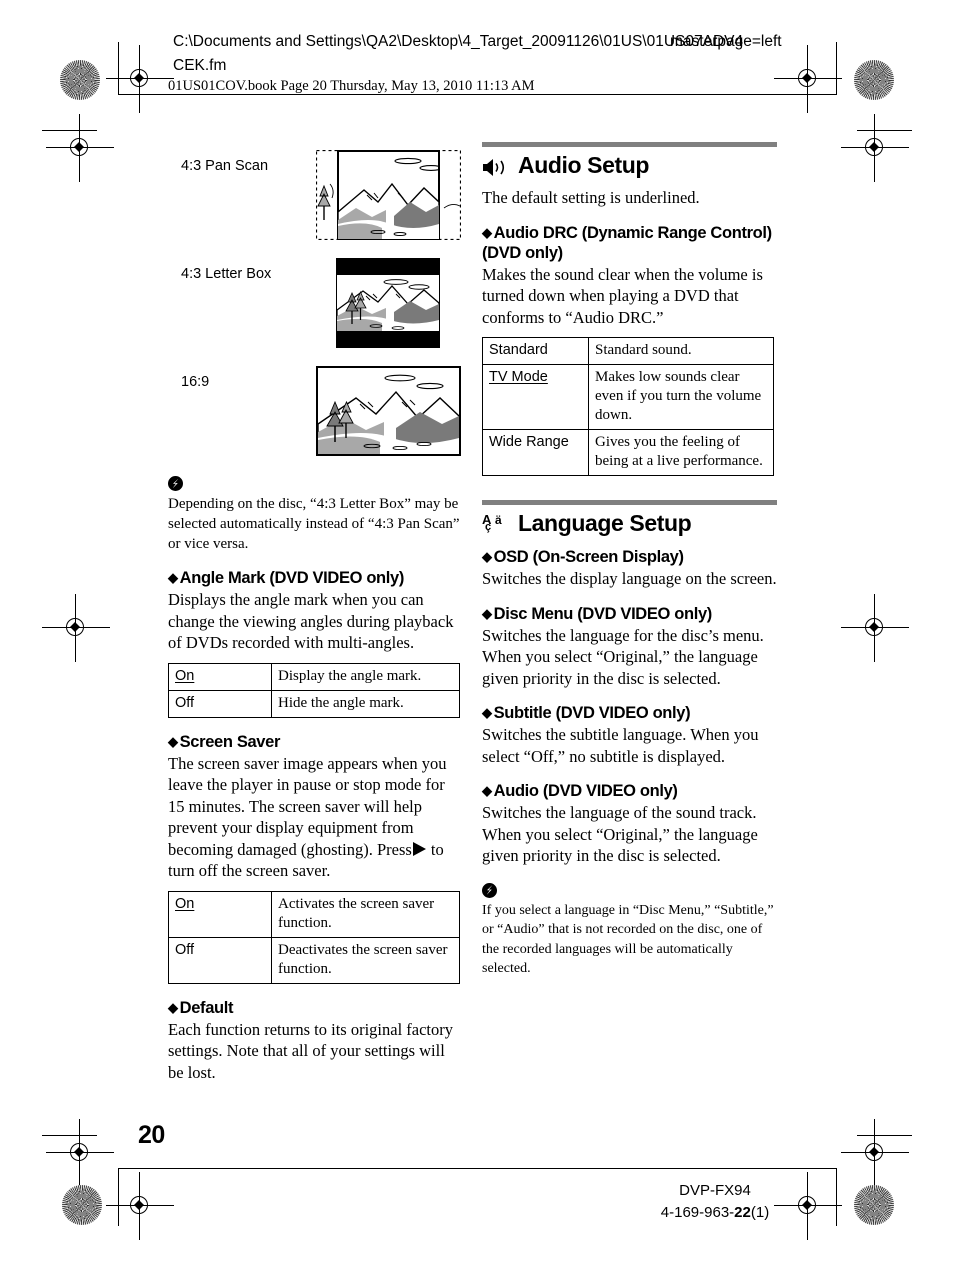 The width and height of the screenshot is (954, 1261). I want to click on footer: DVP-FX94 4-169-963-22(1), so click(715, 1202).